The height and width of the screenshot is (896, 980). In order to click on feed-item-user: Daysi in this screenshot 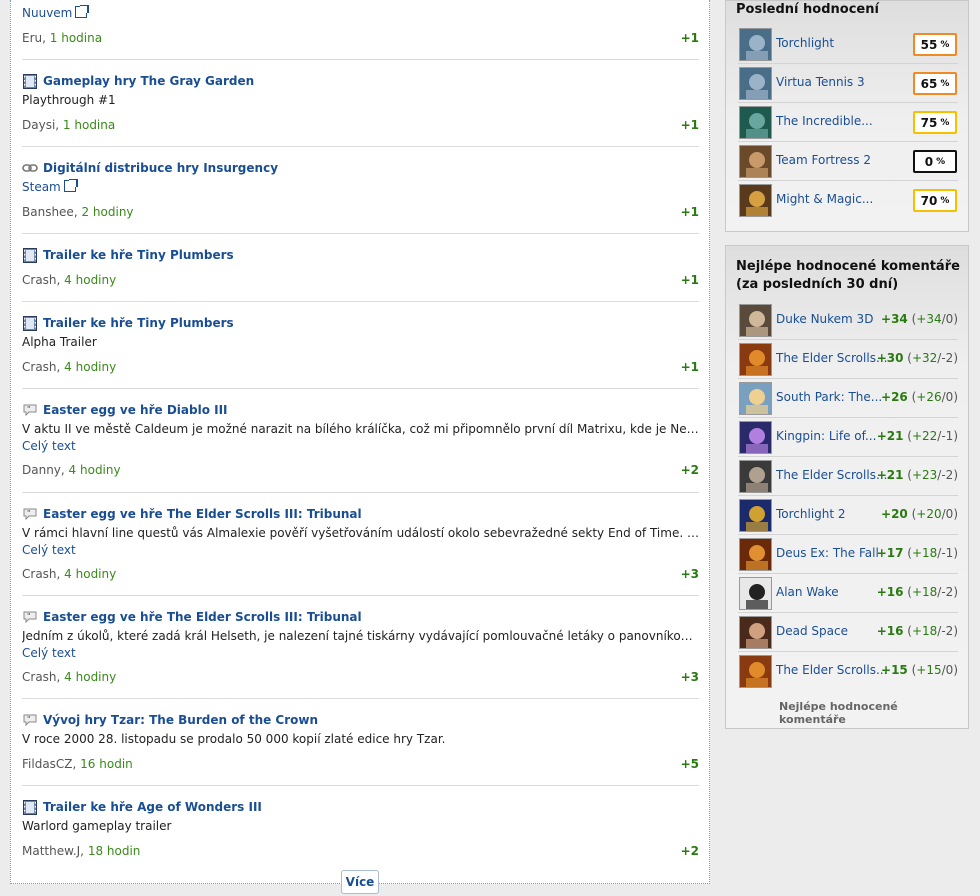, I will do `click(38, 125)`.